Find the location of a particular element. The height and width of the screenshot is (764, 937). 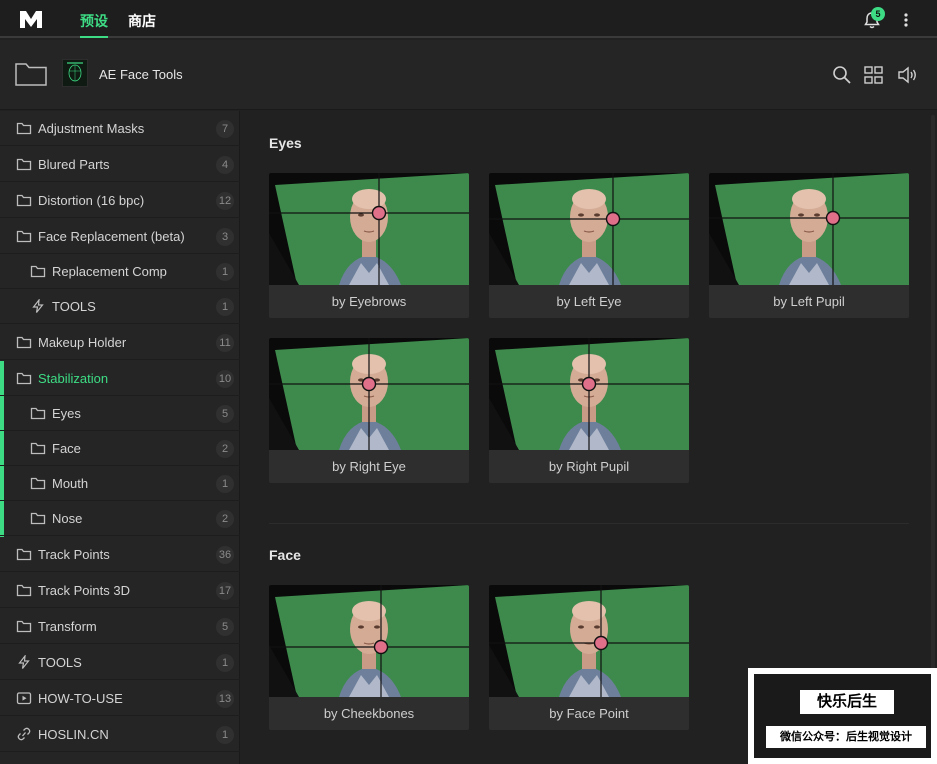

preset-card-by-eyebrows: by Eyebrows is located at coordinates (369, 245).